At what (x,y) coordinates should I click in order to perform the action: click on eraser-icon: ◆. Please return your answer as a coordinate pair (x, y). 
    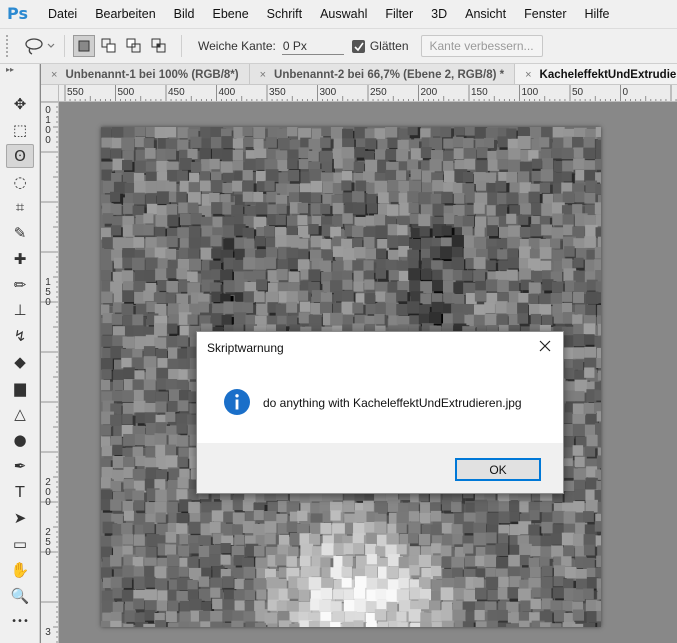
    Looking at the image, I should click on (20, 361).